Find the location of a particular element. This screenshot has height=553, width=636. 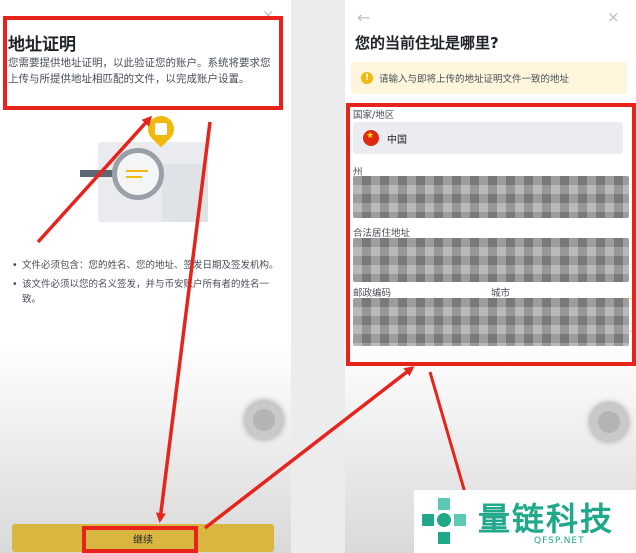

postal-code-label: 邮政编码 is located at coordinates (372, 293).